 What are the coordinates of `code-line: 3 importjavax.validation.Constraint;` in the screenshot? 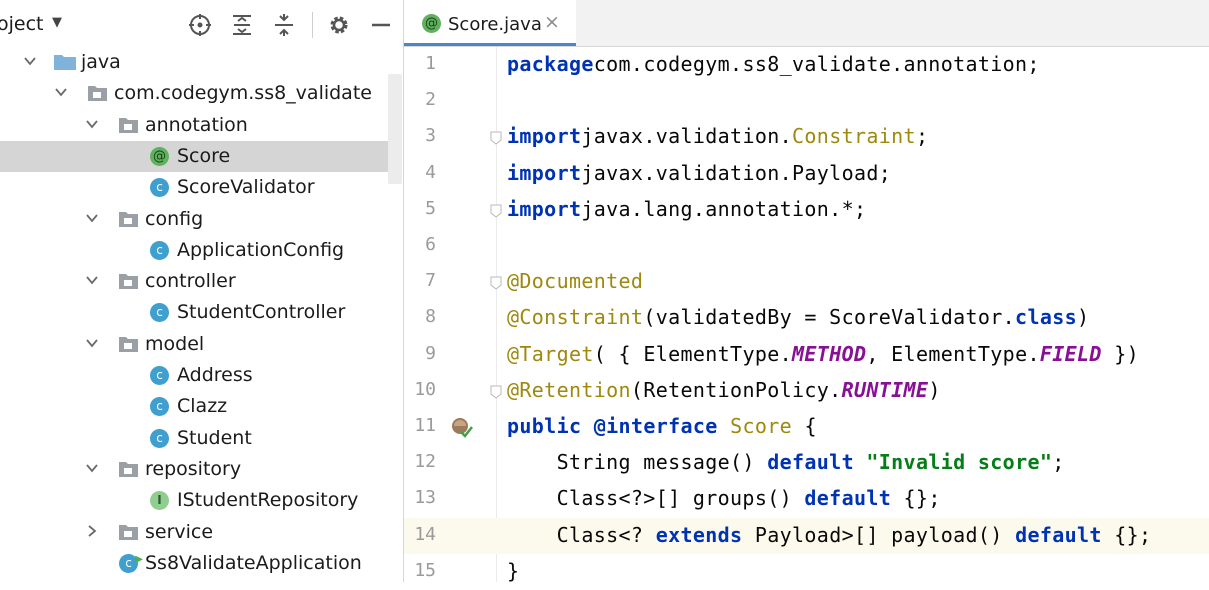 It's located at (806, 137).